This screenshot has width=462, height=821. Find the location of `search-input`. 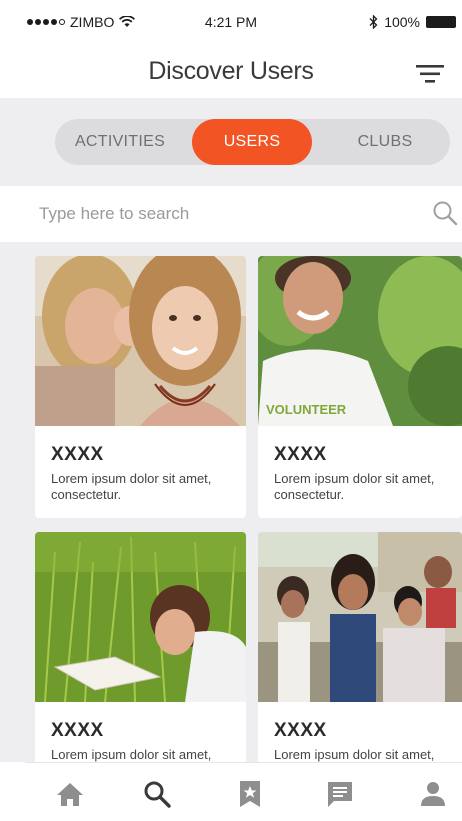

search-input is located at coordinates (229, 214).